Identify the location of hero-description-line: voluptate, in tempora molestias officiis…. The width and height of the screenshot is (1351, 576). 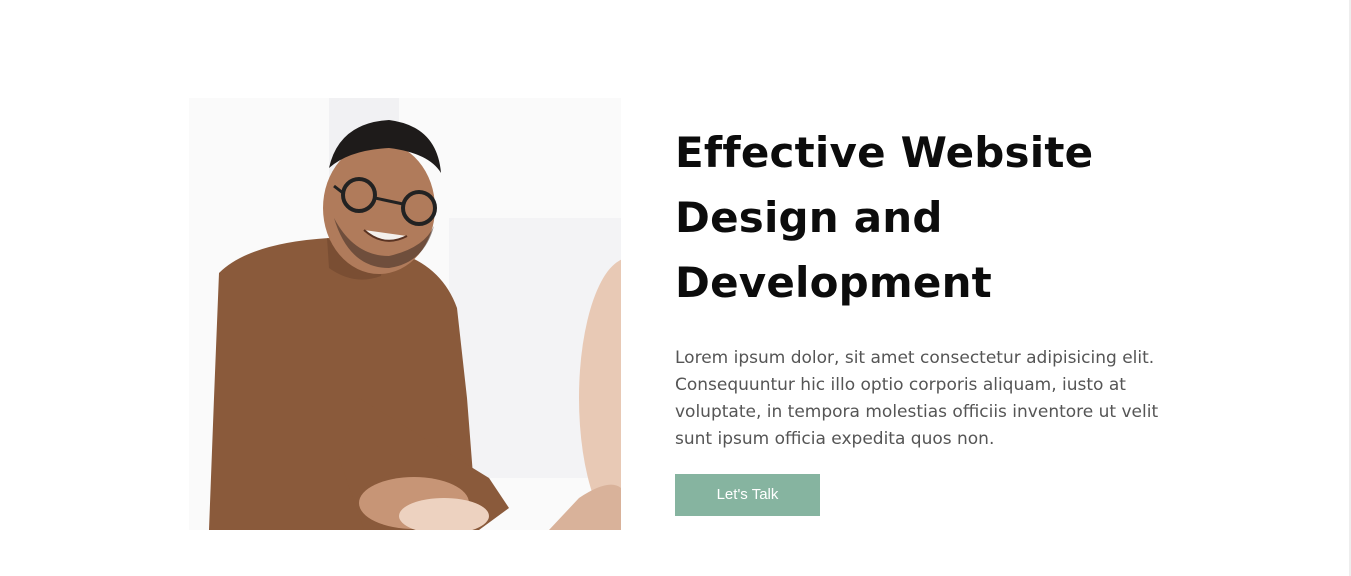
(917, 412).